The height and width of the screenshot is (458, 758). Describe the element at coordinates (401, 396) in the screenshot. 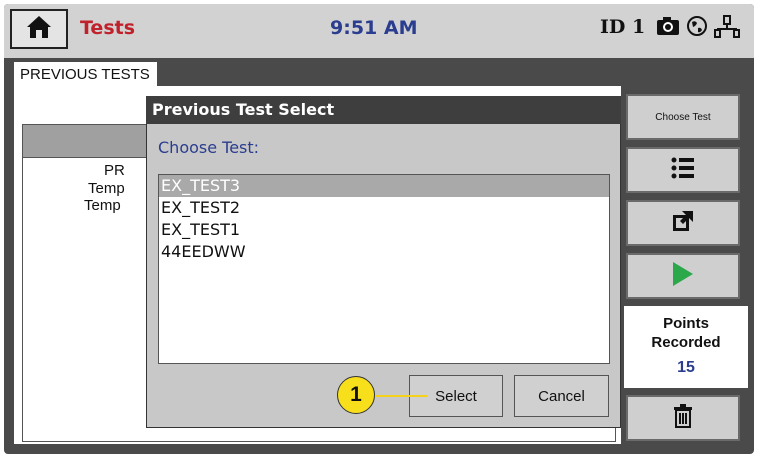

I see `callout-line` at that location.